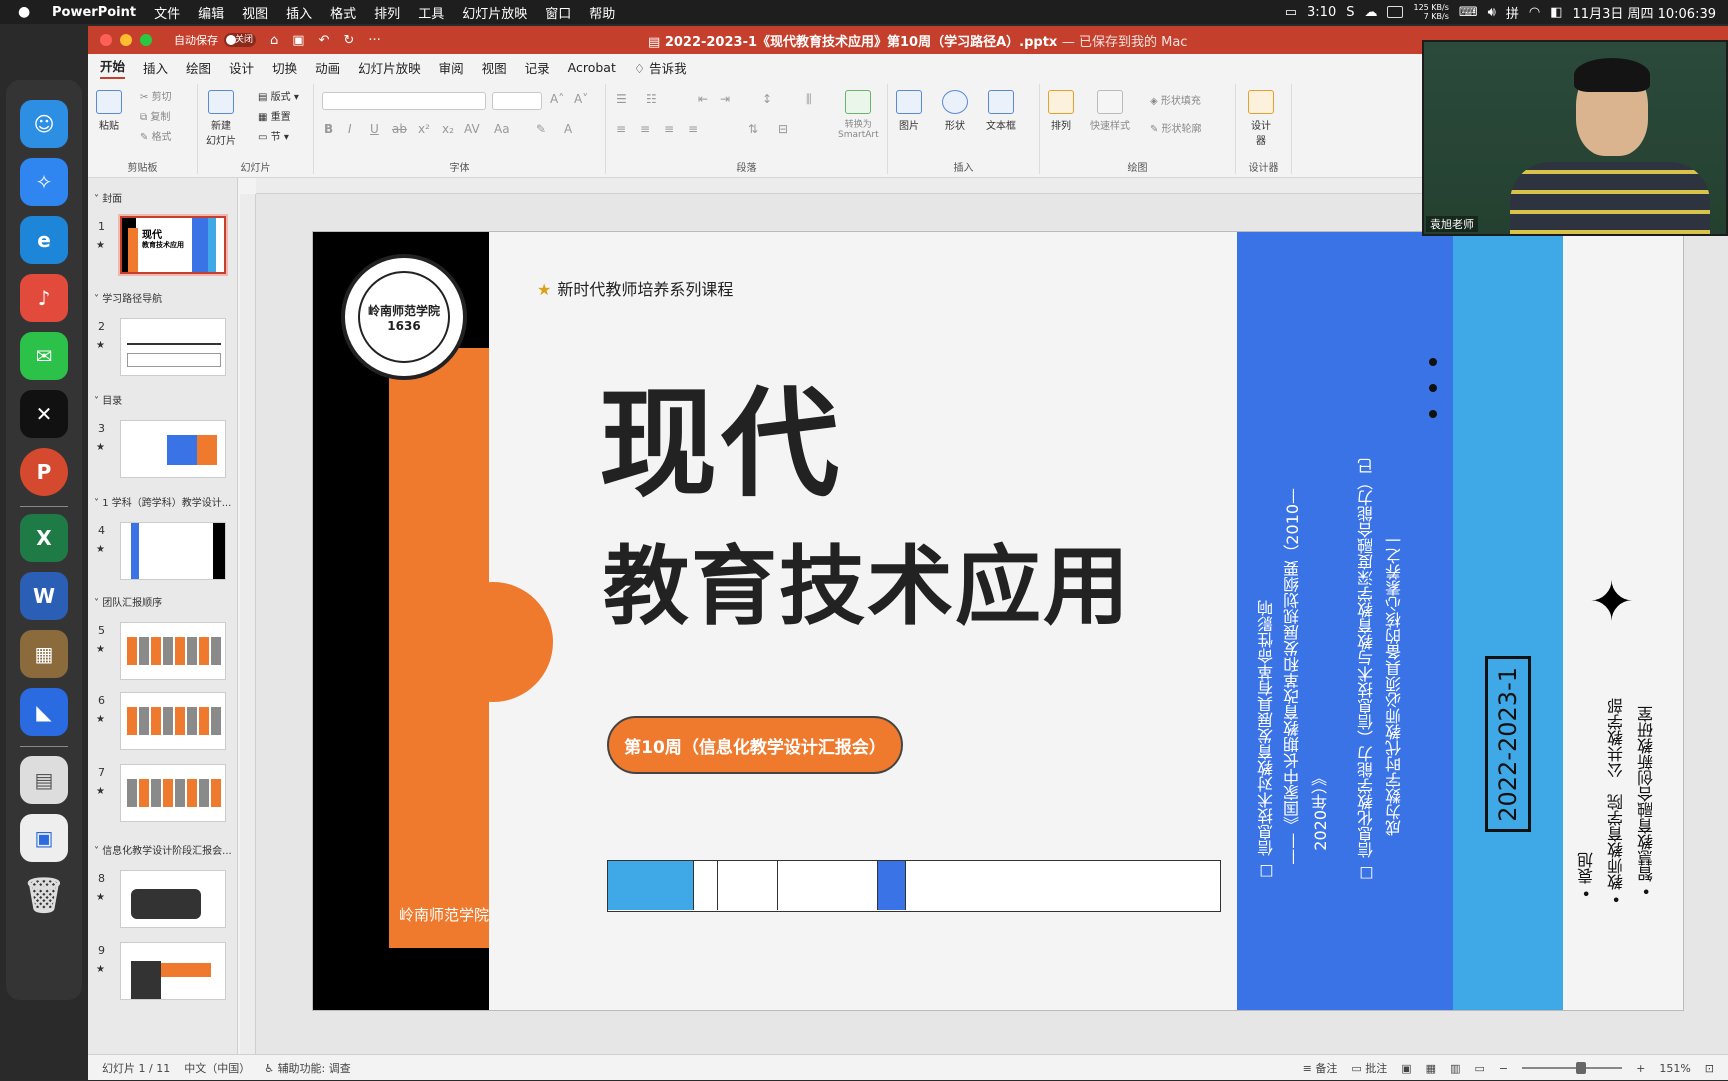  What do you see at coordinates (324, 40) in the screenshot?
I see `undo-icon: ↶` at bounding box center [324, 40].